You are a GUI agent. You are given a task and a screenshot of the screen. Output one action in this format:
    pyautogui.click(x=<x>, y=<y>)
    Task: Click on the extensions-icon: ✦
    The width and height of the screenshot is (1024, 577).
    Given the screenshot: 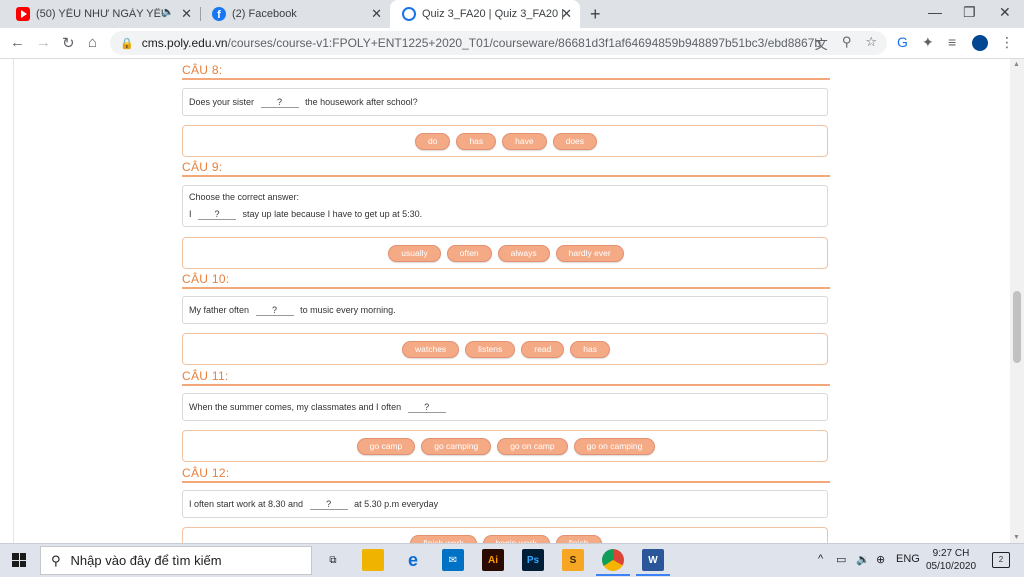 What is the action you would take?
    pyautogui.click(x=928, y=42)
    